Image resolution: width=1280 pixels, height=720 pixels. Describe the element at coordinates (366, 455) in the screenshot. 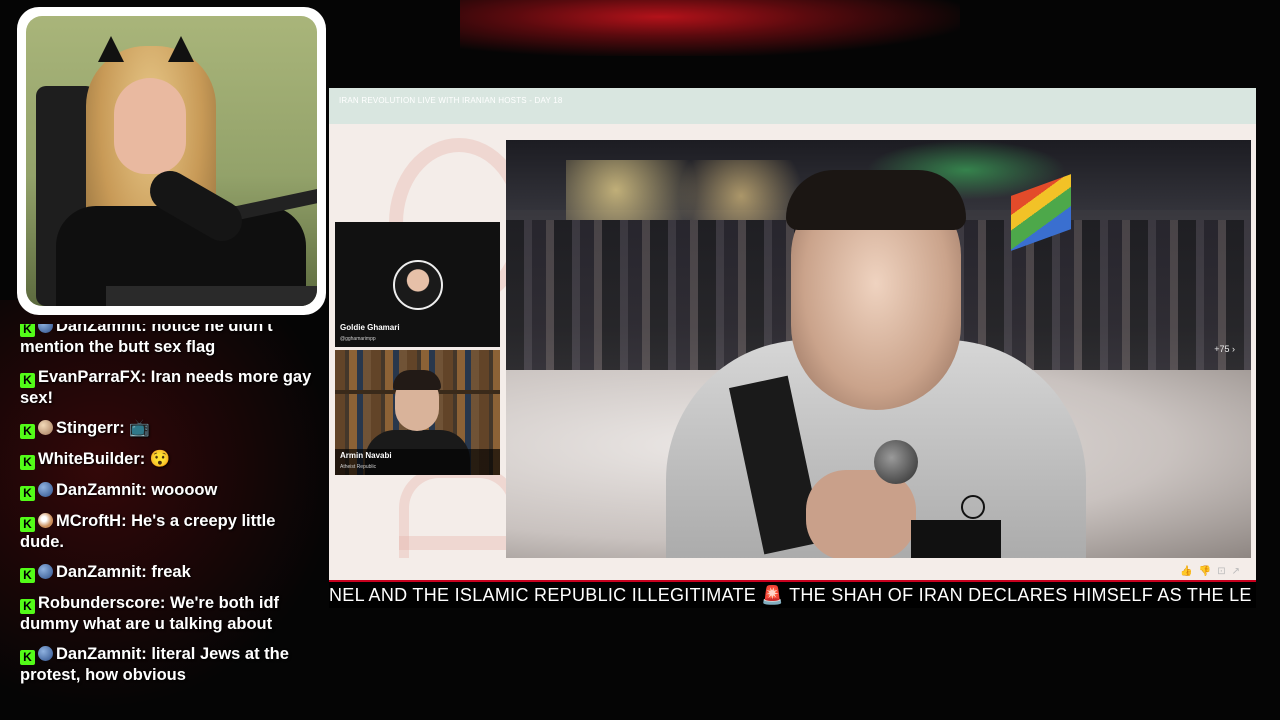

I see `guest-name: Armin Navabi` at that location.